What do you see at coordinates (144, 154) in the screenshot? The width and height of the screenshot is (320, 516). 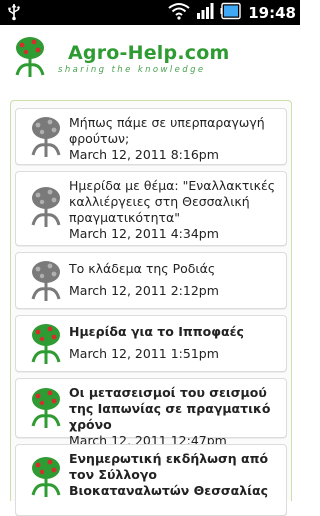 I see `item-date: March 12, 2011 8:16pm` at bounding box center [144, 154].